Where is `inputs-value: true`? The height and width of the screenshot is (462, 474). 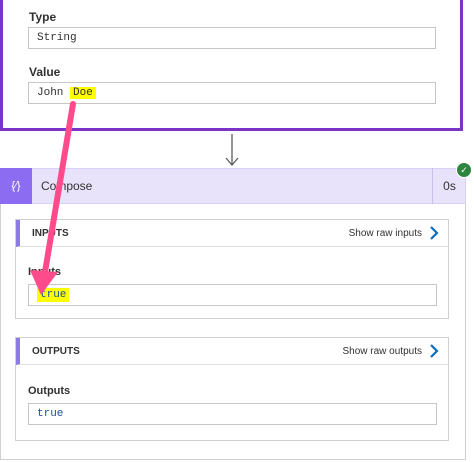
inputs-value: true is located at coordinates (53, 295).